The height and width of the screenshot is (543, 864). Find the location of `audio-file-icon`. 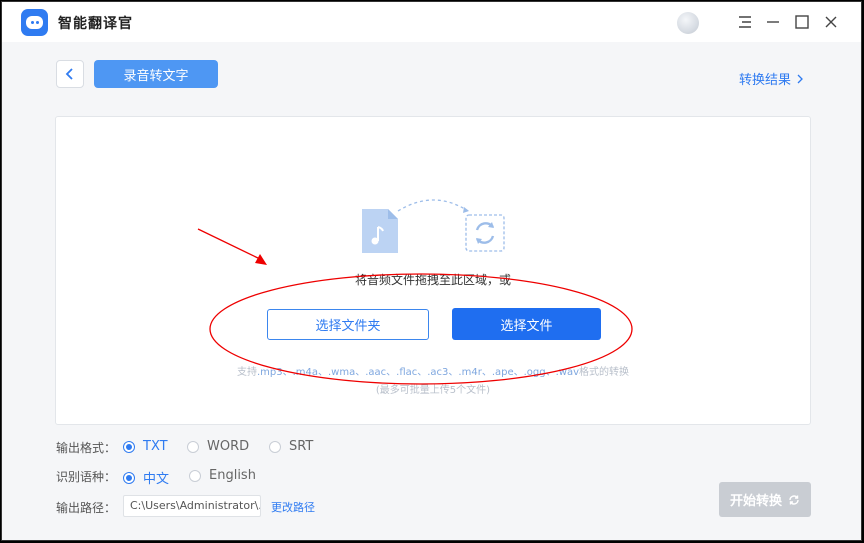

audio-file-icon is located at coordinates (380, 231).